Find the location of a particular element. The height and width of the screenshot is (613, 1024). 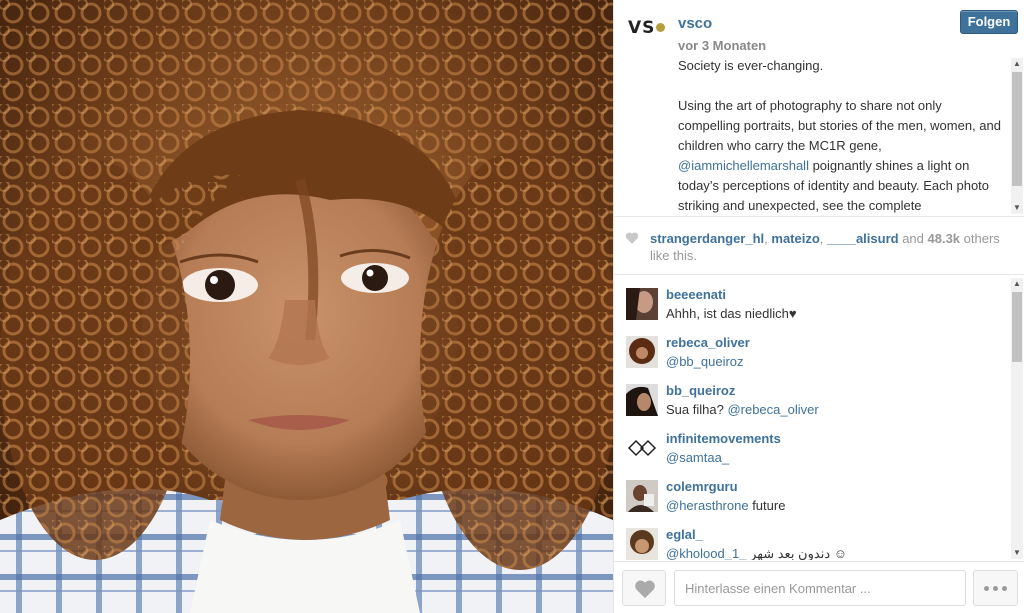

owner-username: vsco is located at coordinates (695, 23).